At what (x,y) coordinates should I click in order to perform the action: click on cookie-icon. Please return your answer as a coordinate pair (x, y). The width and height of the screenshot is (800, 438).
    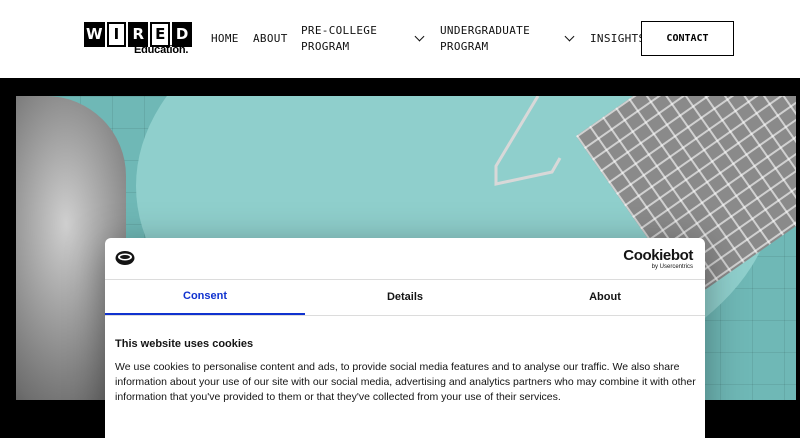
    Looking at the image, I should click on (125, 258).